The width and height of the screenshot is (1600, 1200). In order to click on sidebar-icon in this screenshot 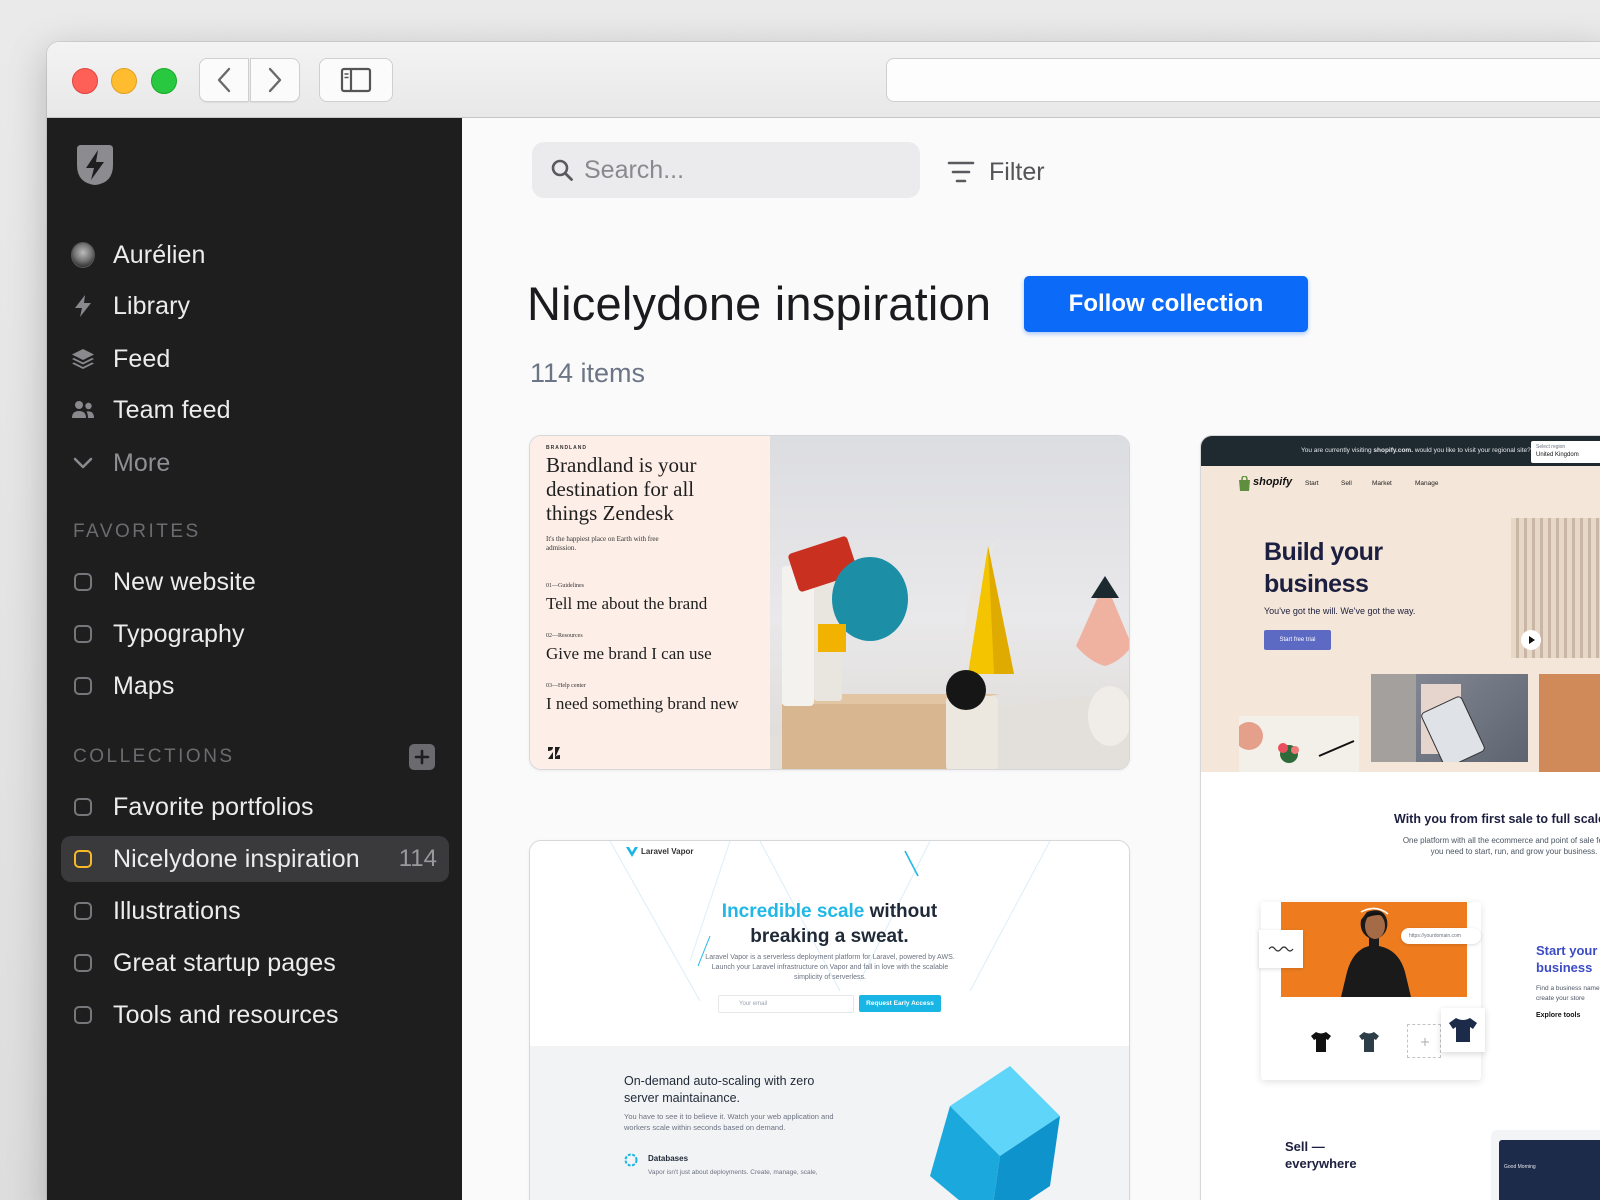, I will do `click(356, 80)`.